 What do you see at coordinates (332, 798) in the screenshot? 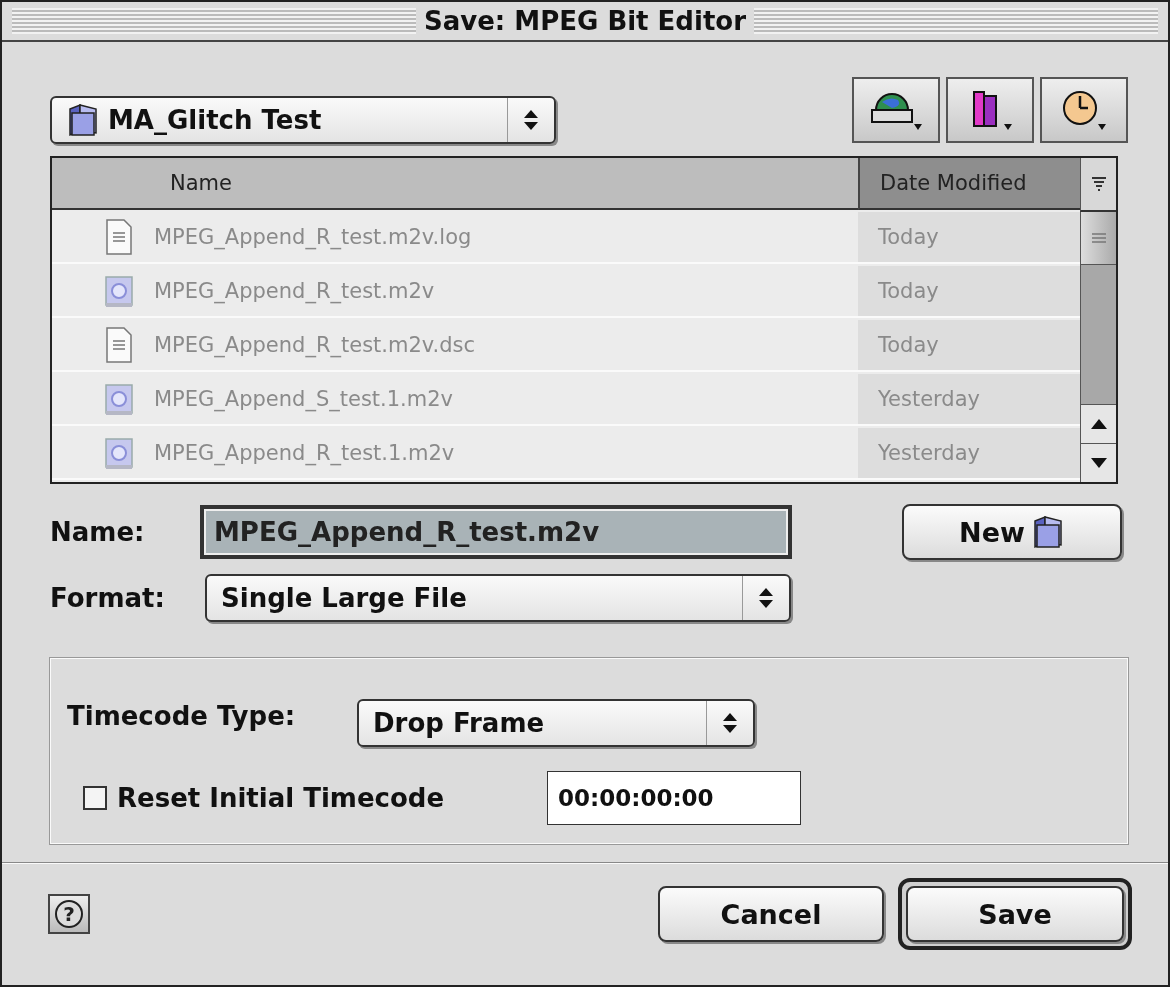
I see `reset-timecode-label: Reset Initial Timecode` at bounding box center [332, 798].